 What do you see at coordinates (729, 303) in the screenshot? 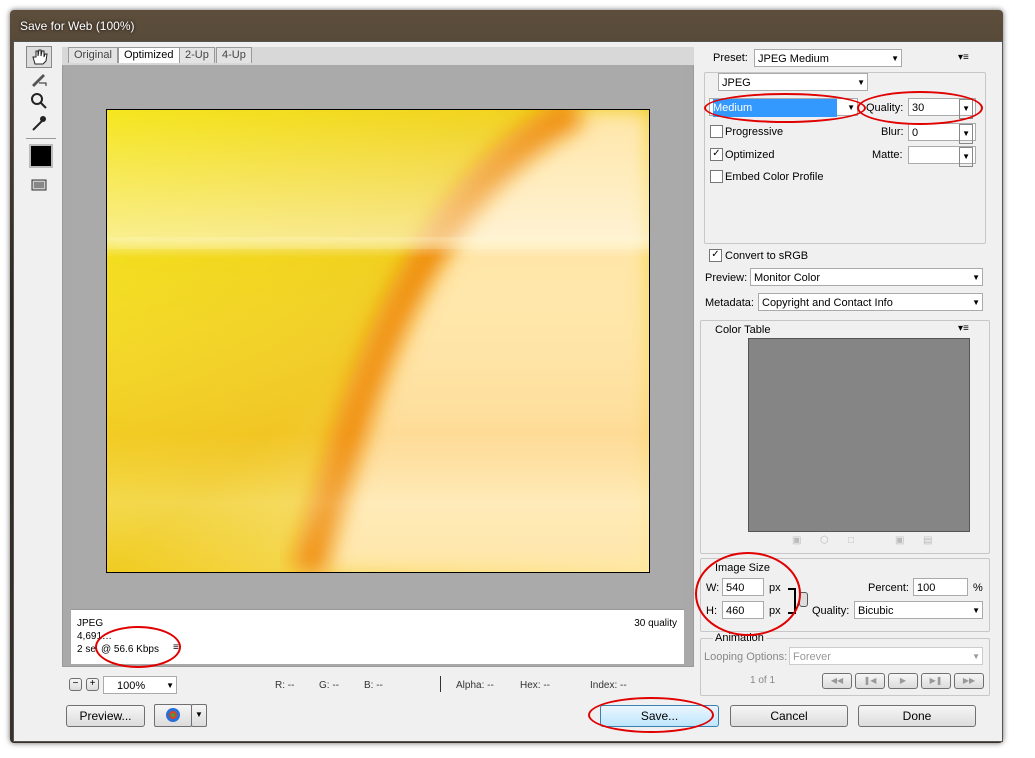
I see `metadata-label: Metadata:` at bounding box center [729, 303].